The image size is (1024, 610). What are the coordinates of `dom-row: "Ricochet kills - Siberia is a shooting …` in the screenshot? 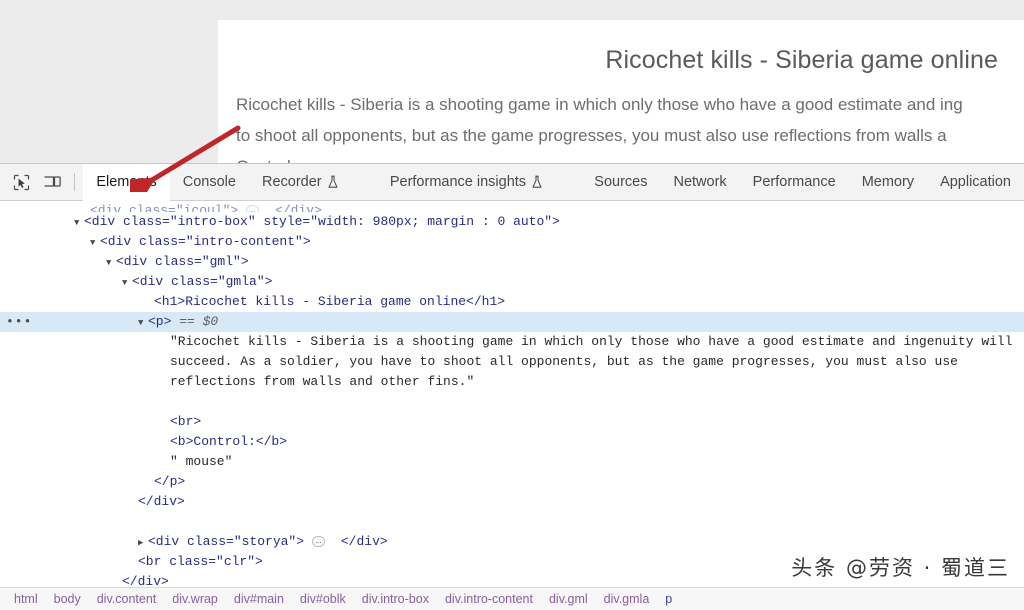 It's located at (512, 342).